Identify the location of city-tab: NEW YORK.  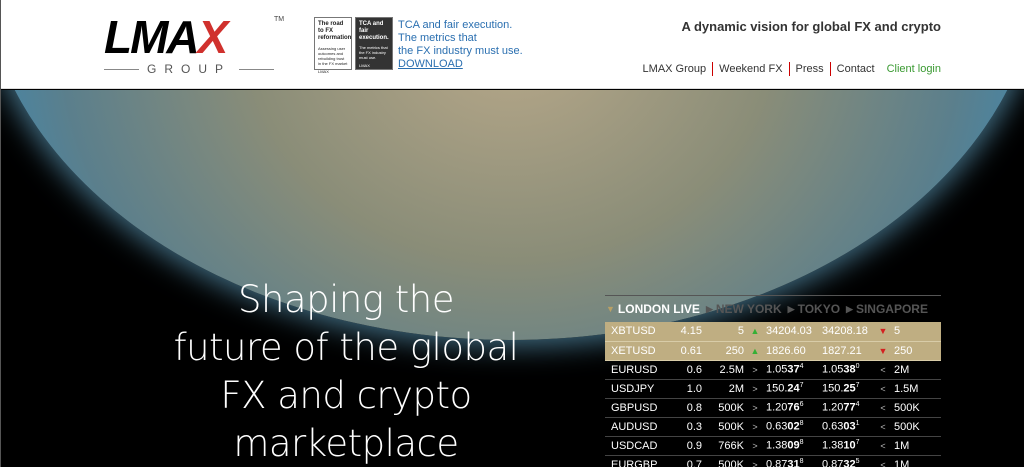
(749, 309).